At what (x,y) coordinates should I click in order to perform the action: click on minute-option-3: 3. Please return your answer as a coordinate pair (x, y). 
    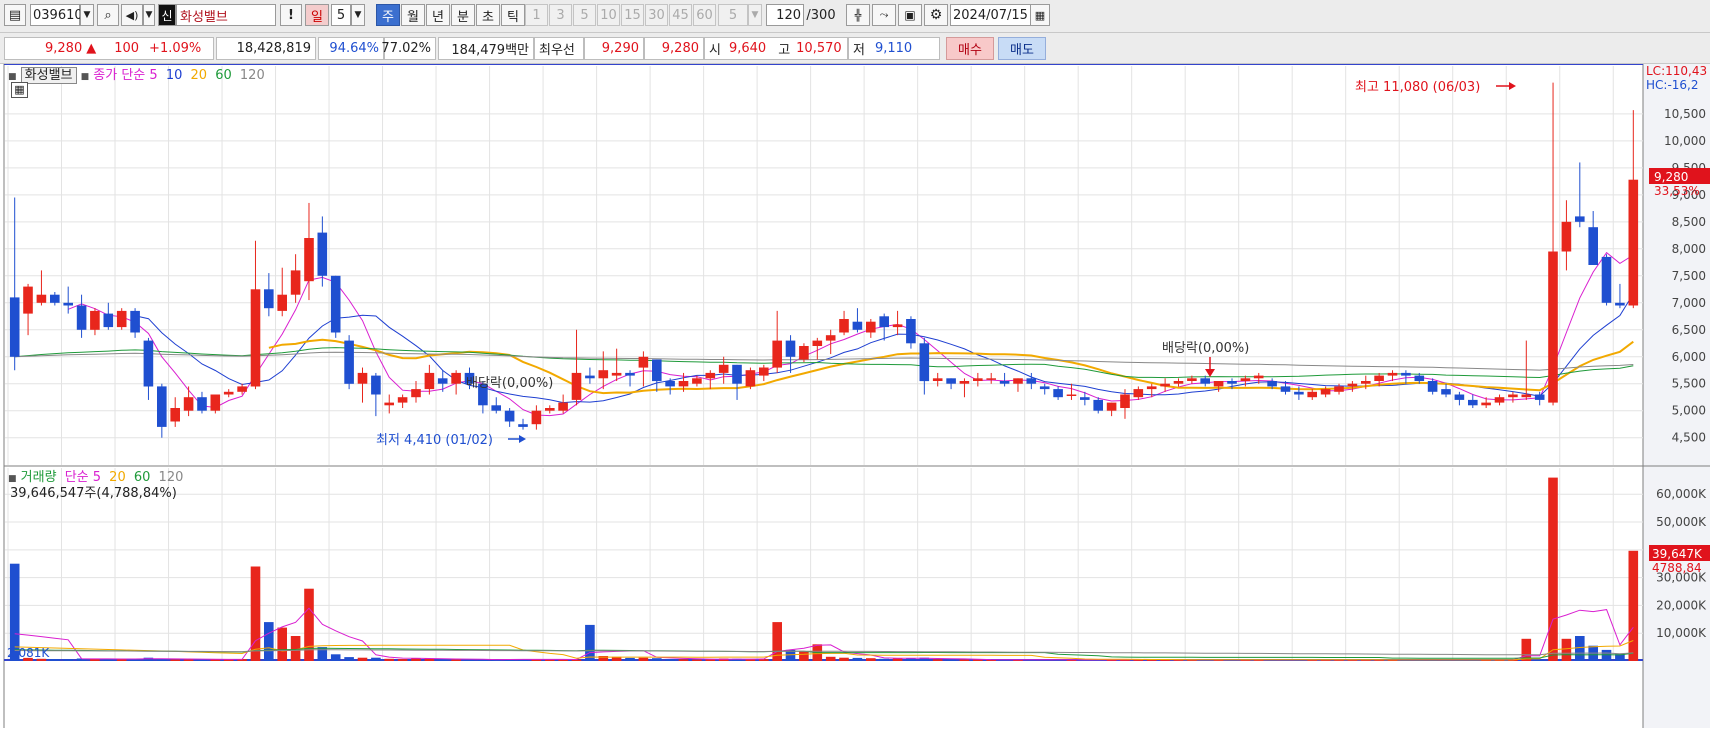
    Looking at the image, I should click on (560, 15).